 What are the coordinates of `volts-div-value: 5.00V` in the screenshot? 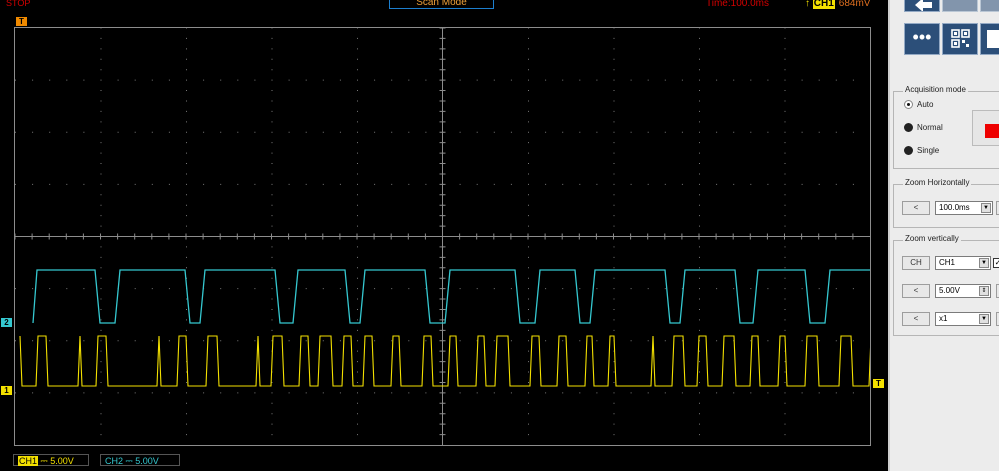 It's located at (949, 290).